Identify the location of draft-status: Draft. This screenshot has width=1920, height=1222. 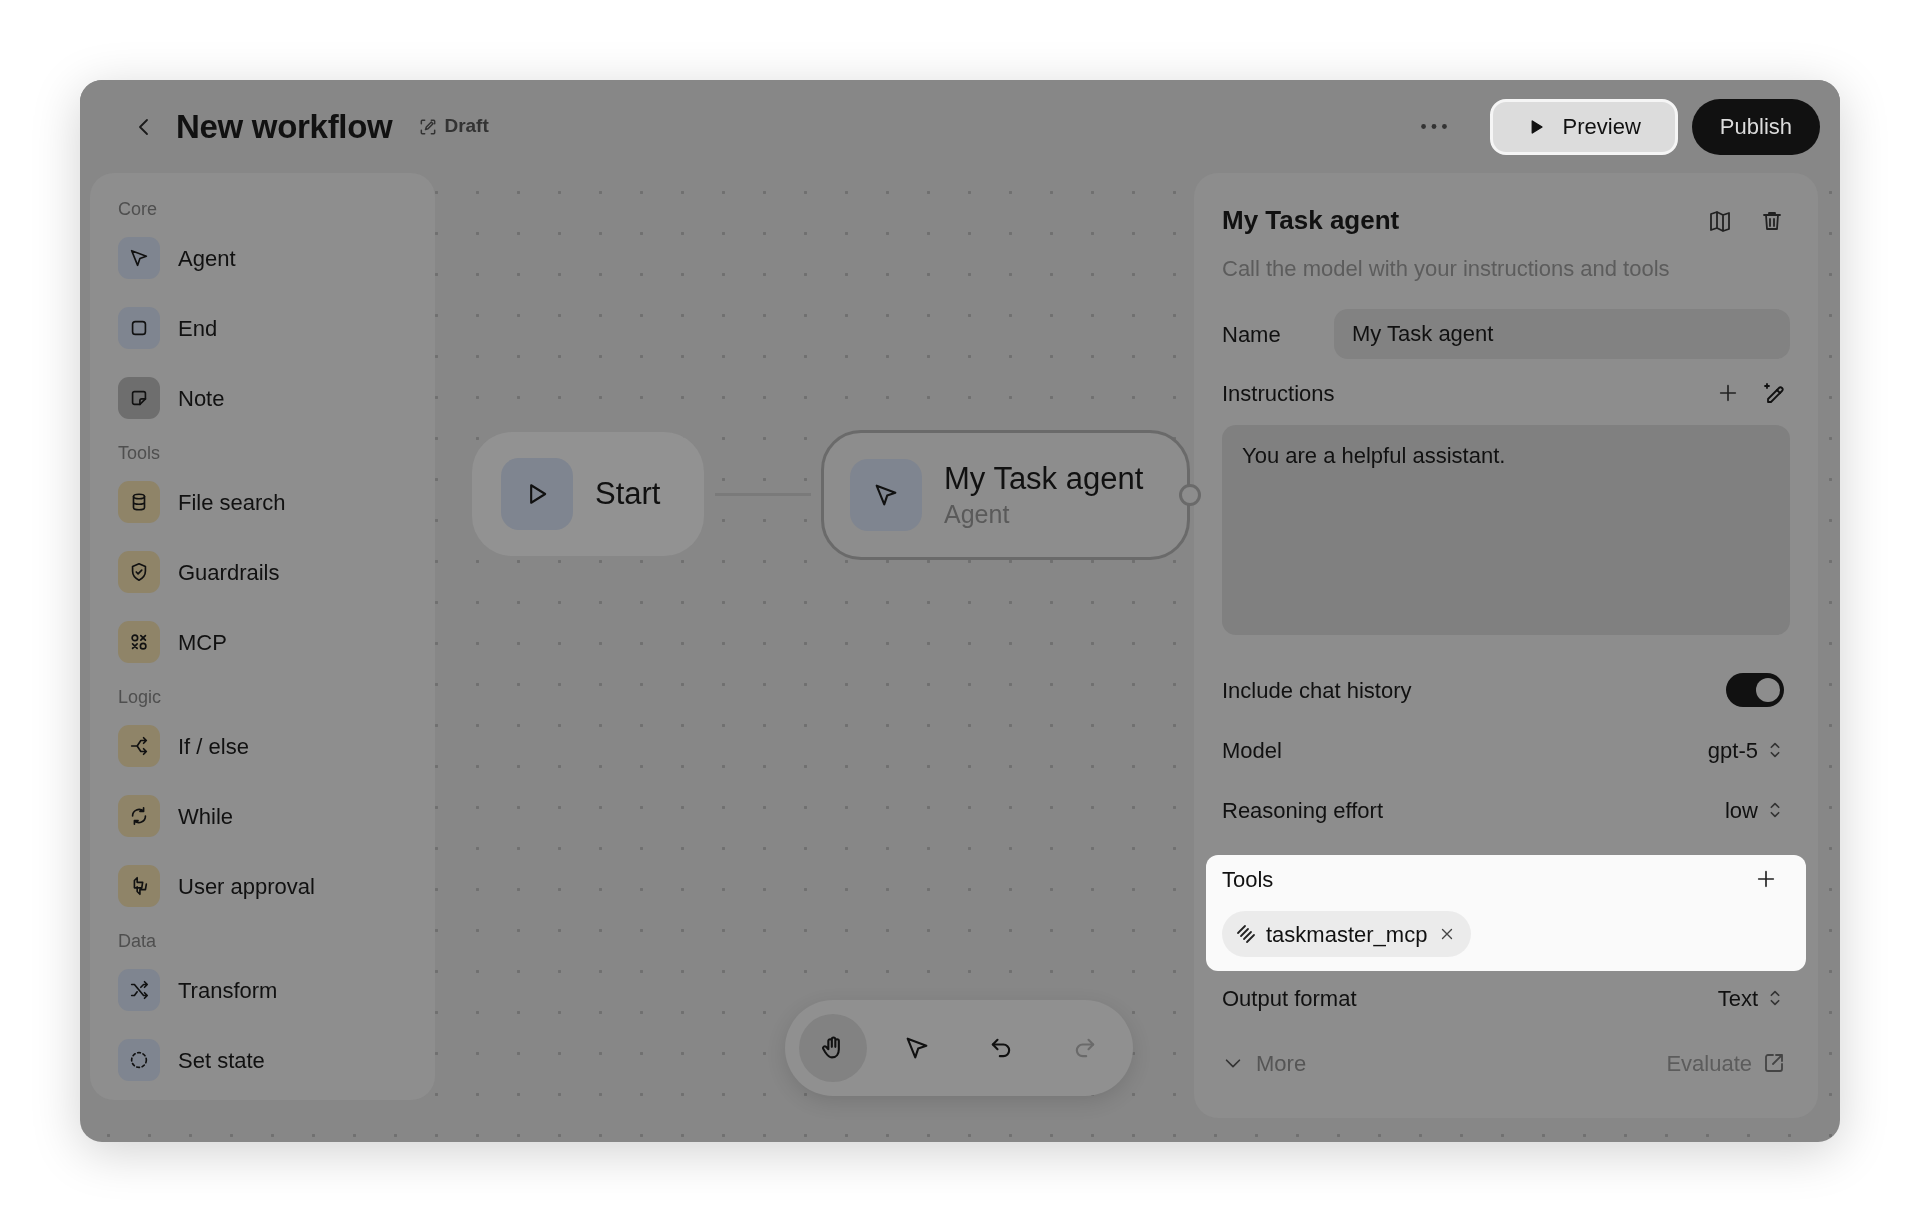
(466, 126).